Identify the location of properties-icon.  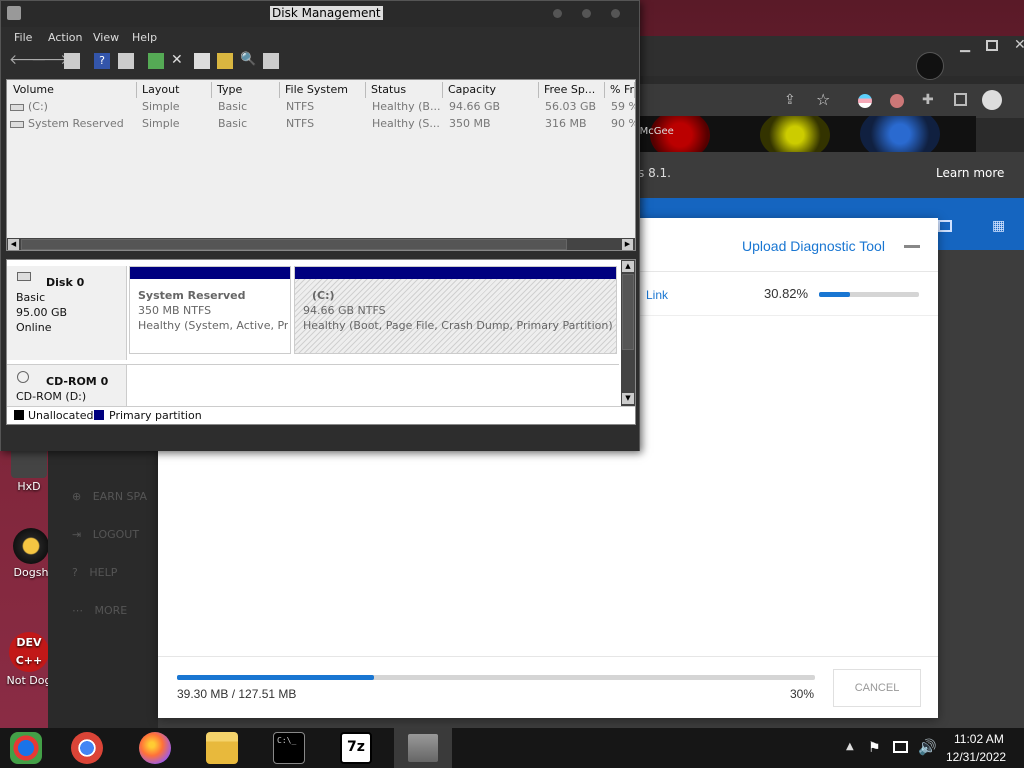
(126, 61).